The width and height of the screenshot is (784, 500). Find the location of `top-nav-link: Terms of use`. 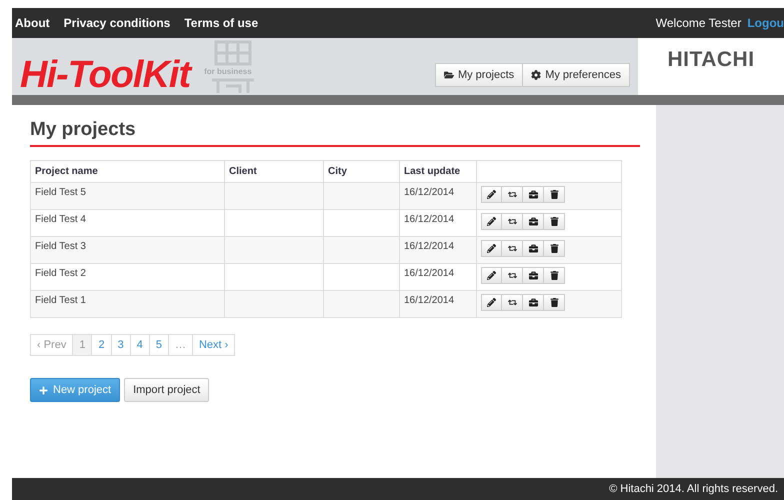

top-nav-link: Terms of use is located at coordinates (221, 23).